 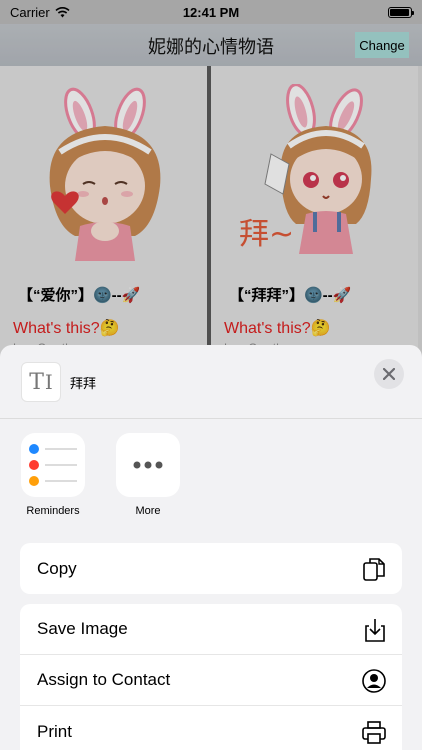 I want to click on app-label: More, so click(x=148, y=511).